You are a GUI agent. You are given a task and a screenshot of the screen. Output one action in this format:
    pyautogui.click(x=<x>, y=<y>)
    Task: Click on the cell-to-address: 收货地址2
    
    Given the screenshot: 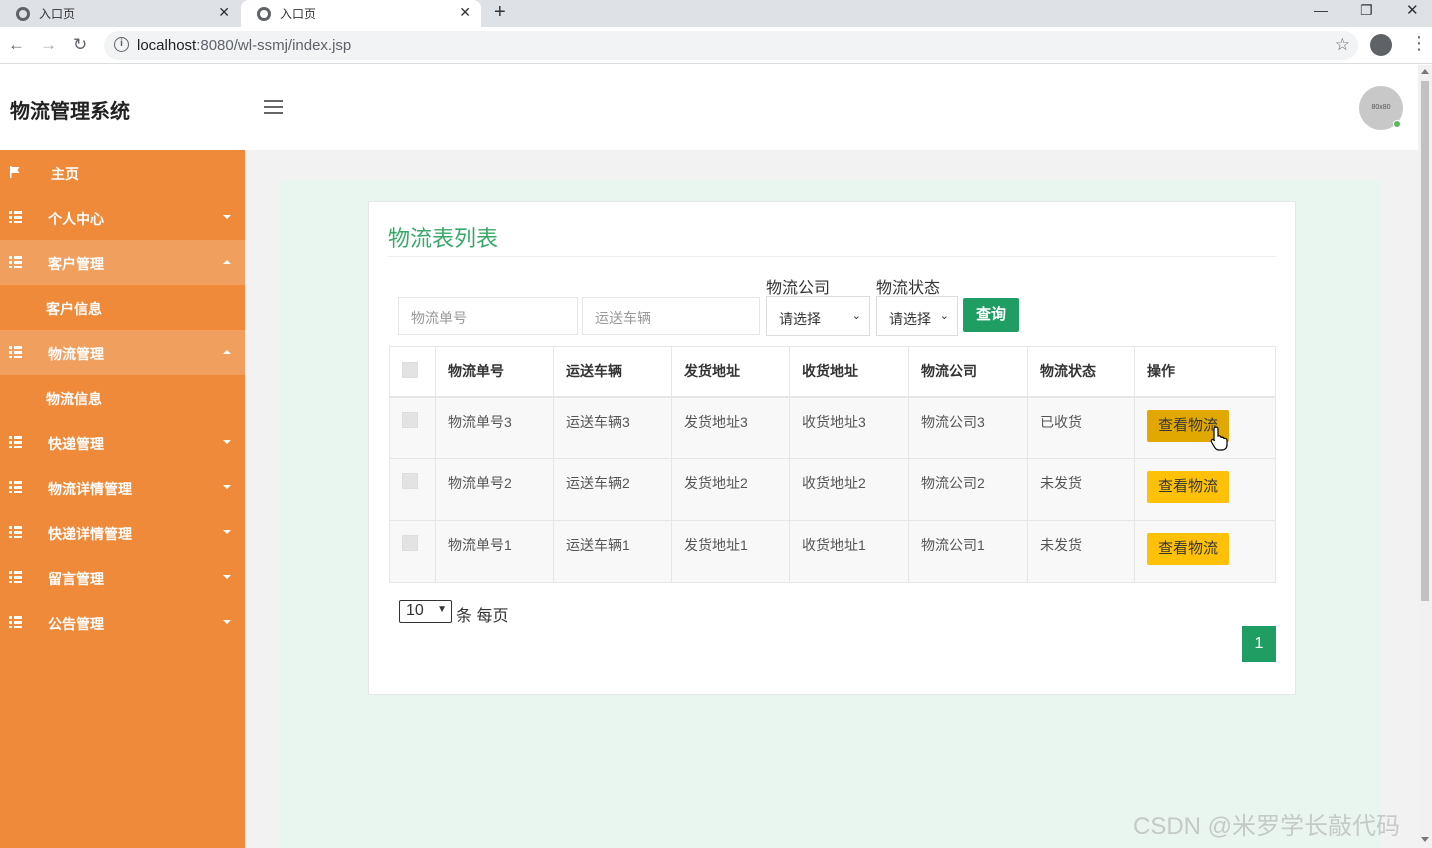 What is the action you would take?
    pyautogui.click(x=849, y=489)
    